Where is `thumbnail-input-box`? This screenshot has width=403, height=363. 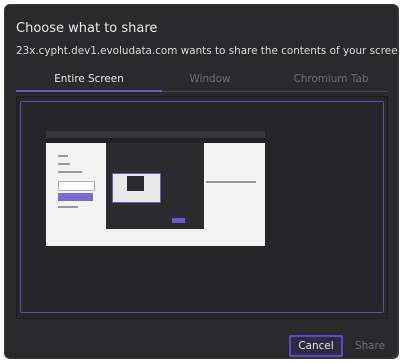
thumbnail-input-box is located at coordinates (76, 186).